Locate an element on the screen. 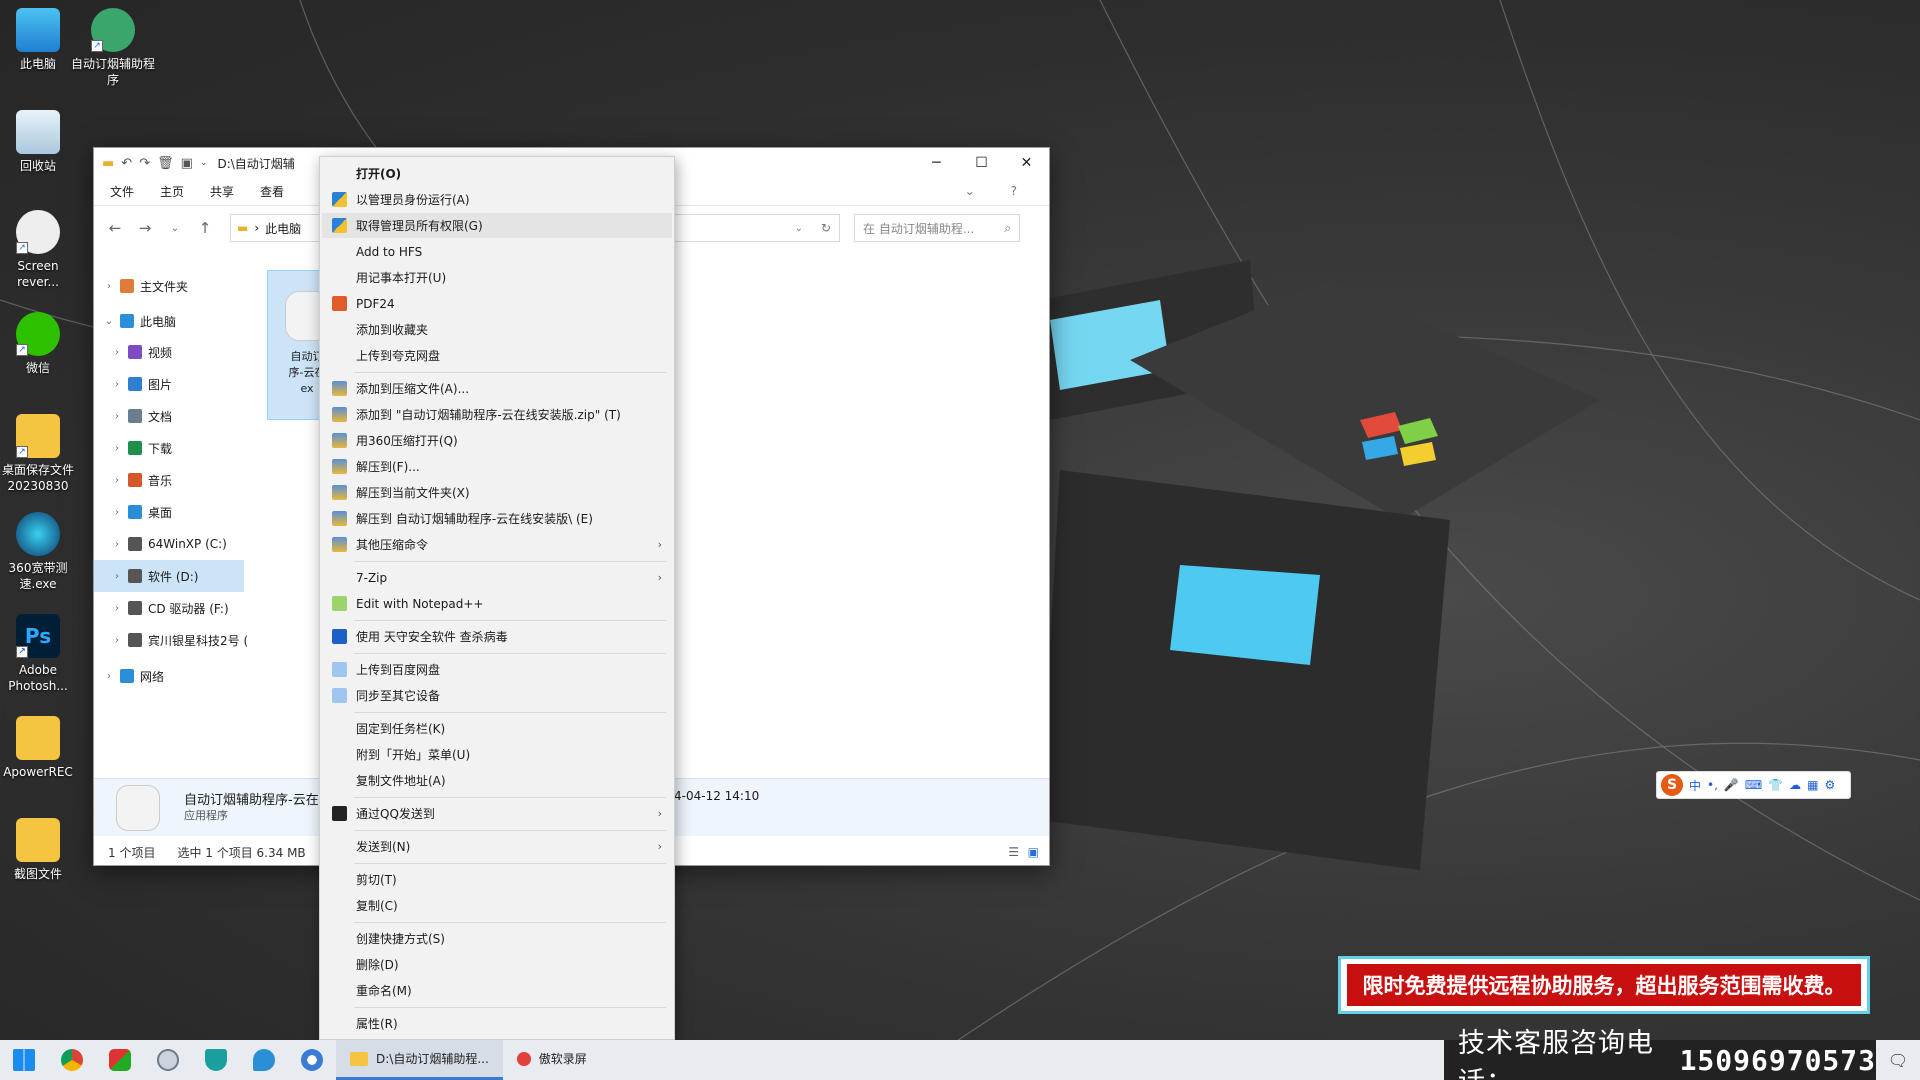 This screenshot has width=1920, height=1080. taskbar-chat is located at coordinates (264, 1060).